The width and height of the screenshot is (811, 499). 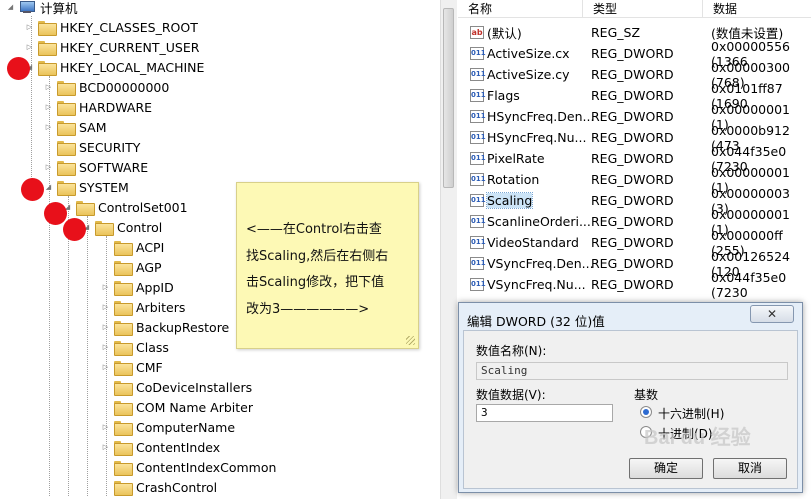 I want to click on tree-node-contentindexcommon: ContentIndexCommon, so click(x=188, y=467).